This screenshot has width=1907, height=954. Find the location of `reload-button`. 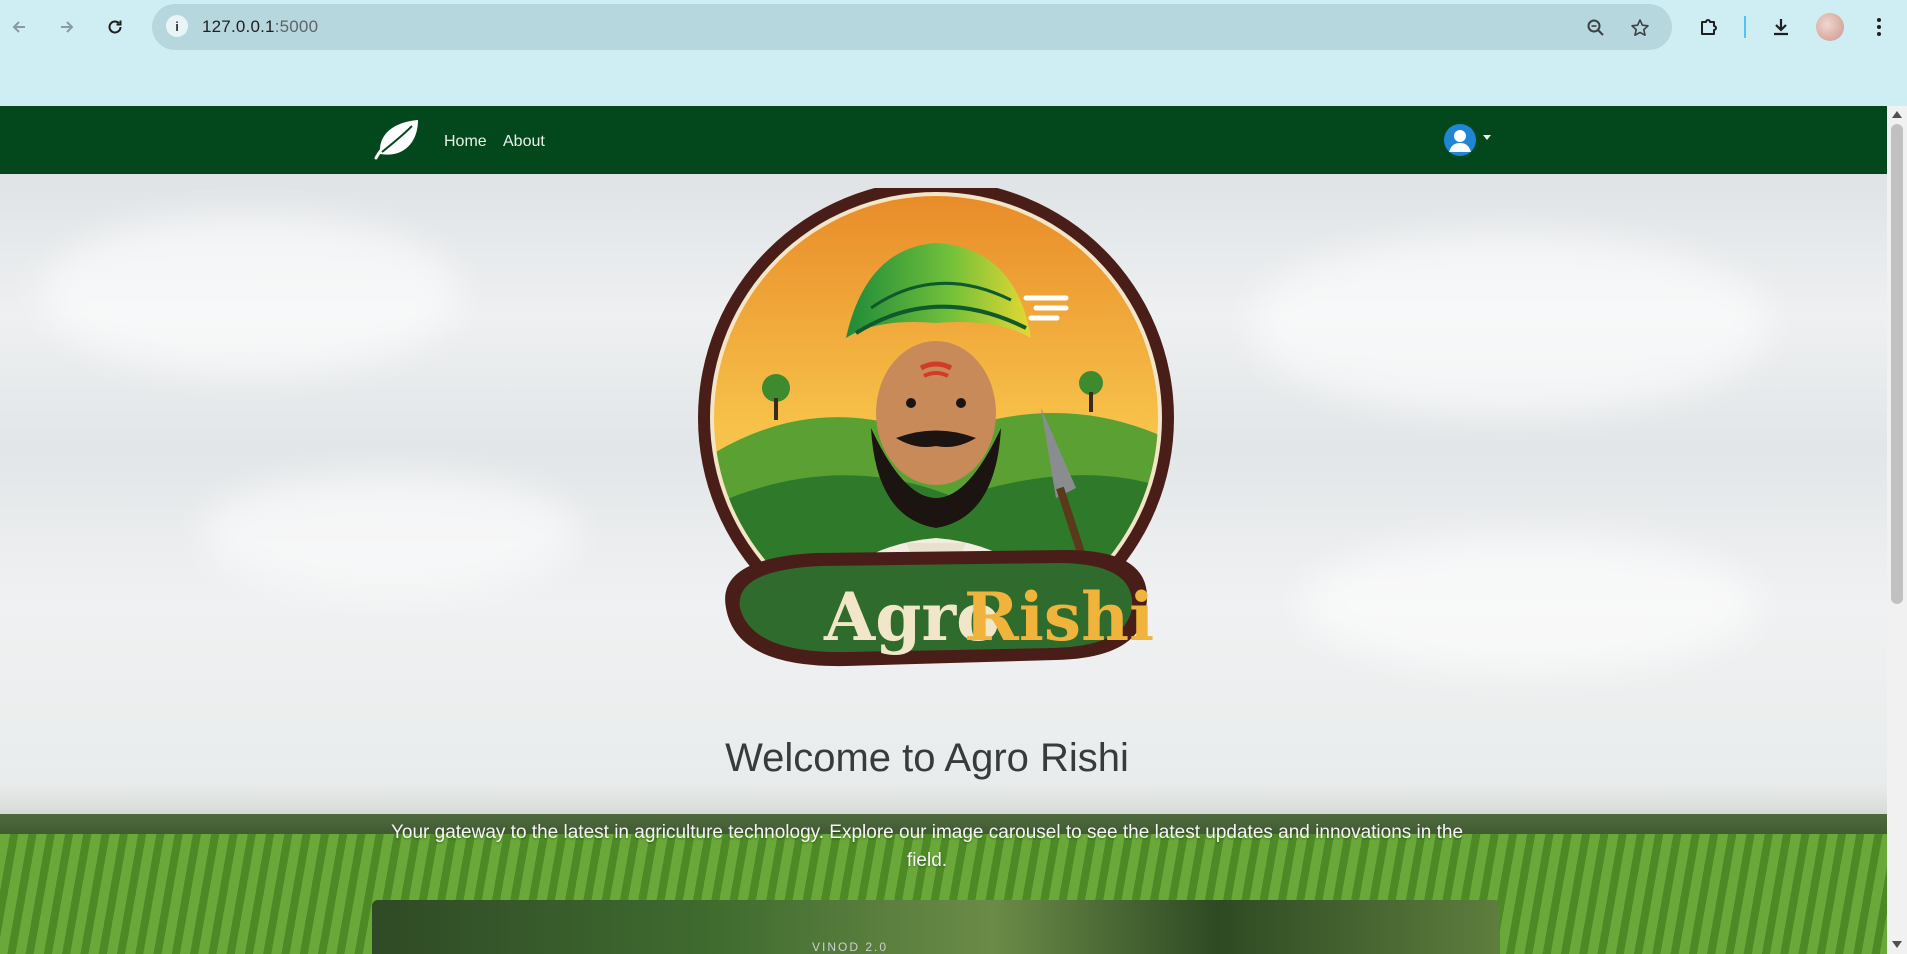

reload-button is located at coordinates (115, 27).